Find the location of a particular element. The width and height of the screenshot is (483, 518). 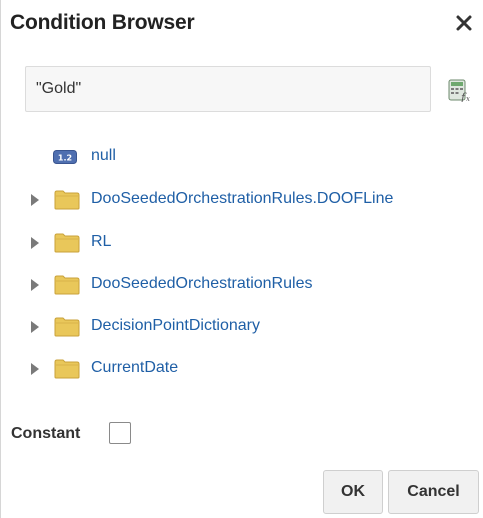

tree-item-doofline: DooSeededOrchestrationRules.DOOFLine is located at coordinates (242, 200).